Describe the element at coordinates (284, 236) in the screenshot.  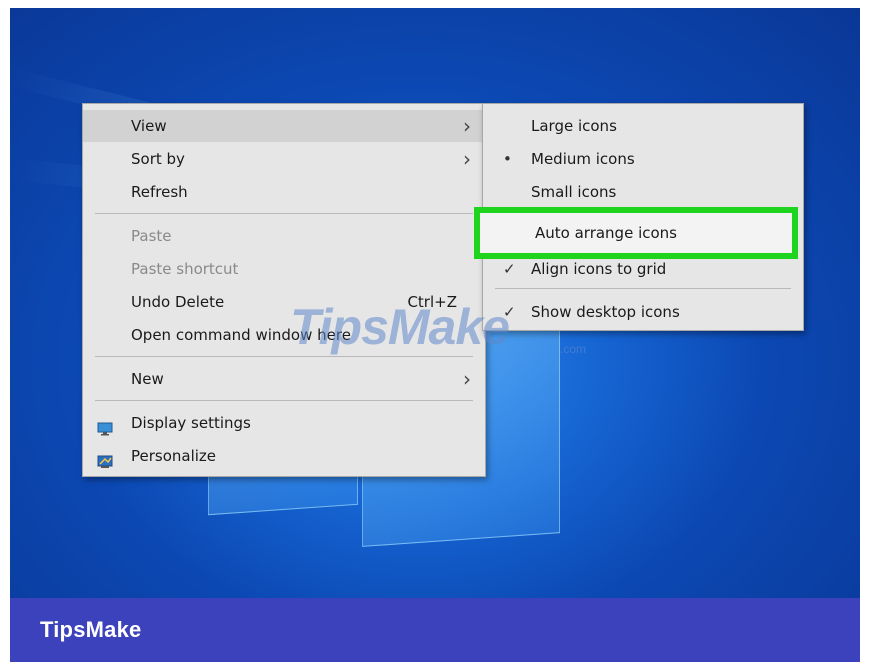
I see `menu-item-paste: Paste` at that location.